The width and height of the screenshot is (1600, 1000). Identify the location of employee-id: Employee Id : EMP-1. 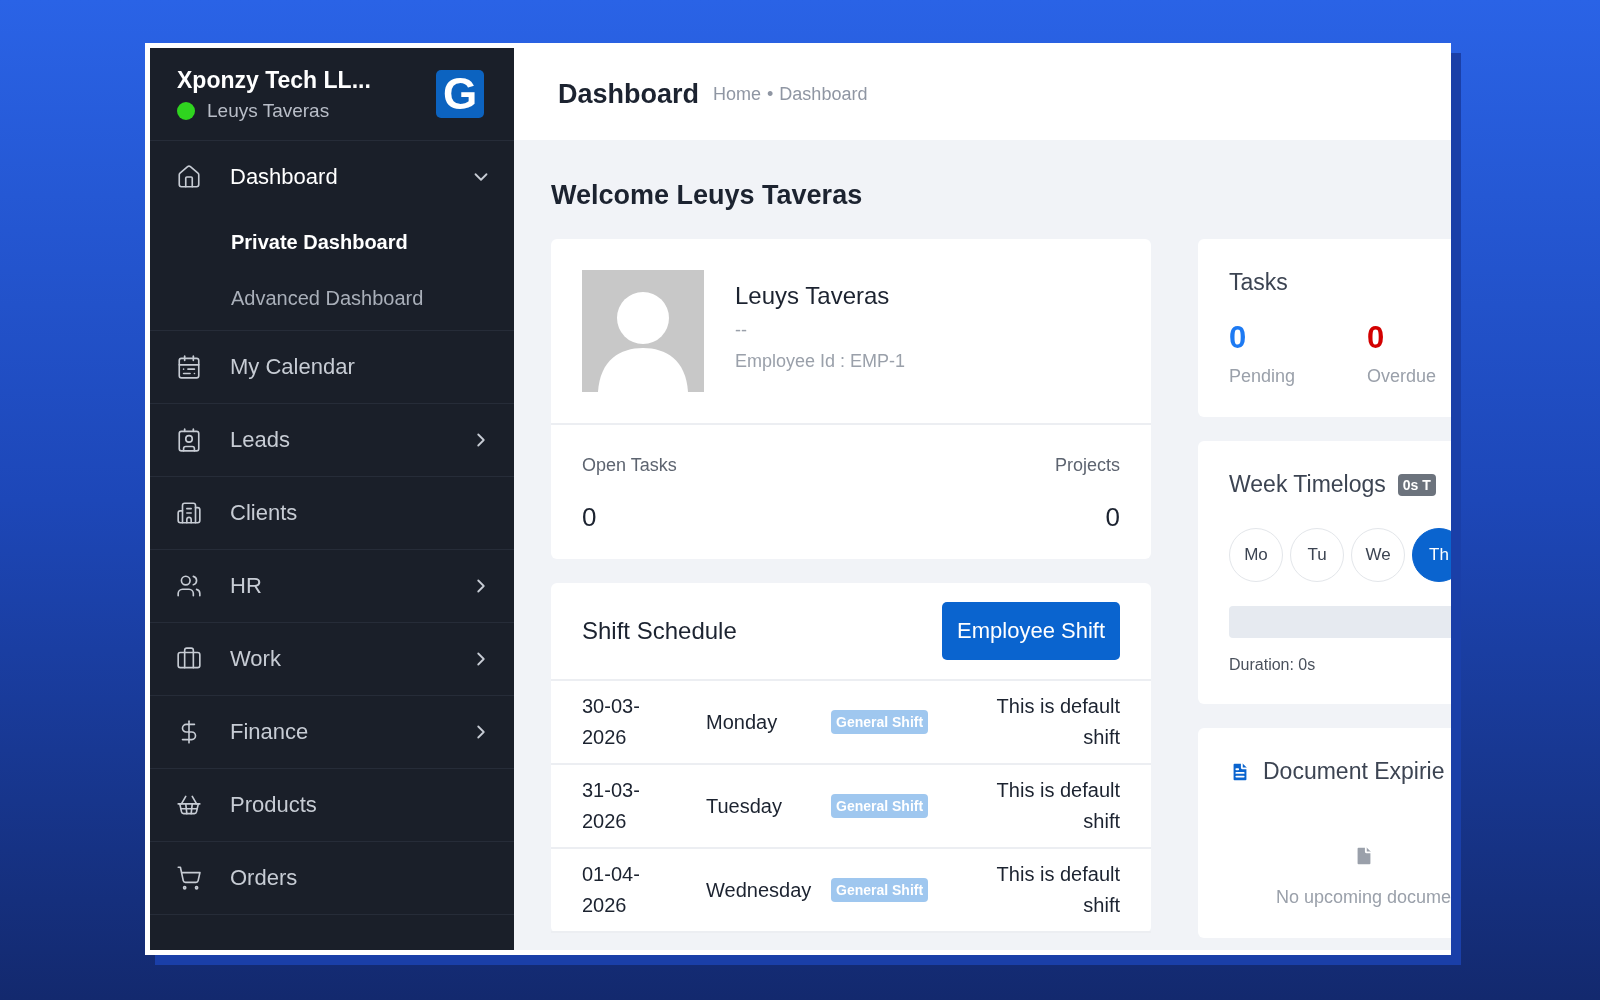
(820, 361).